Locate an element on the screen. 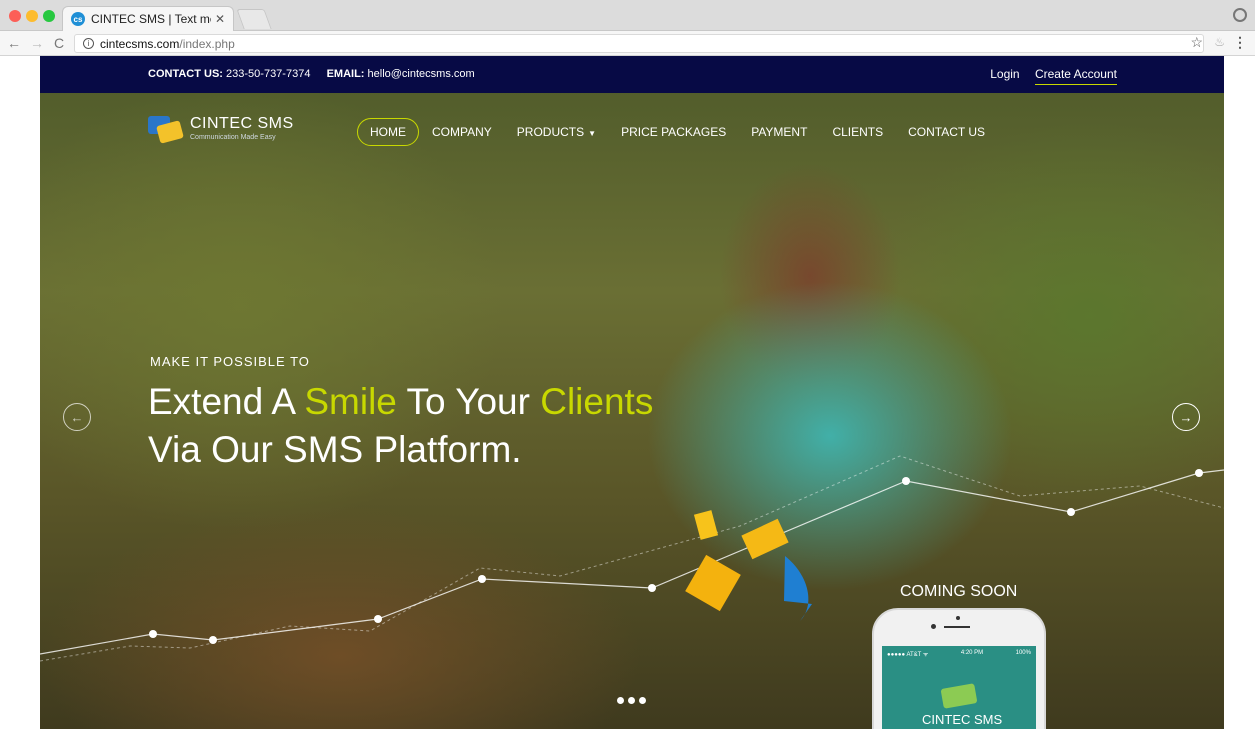 This screenshot has height=729, width=1255. address-bar: i cintecsms.com/index.php is located at coordinates (639, 43).